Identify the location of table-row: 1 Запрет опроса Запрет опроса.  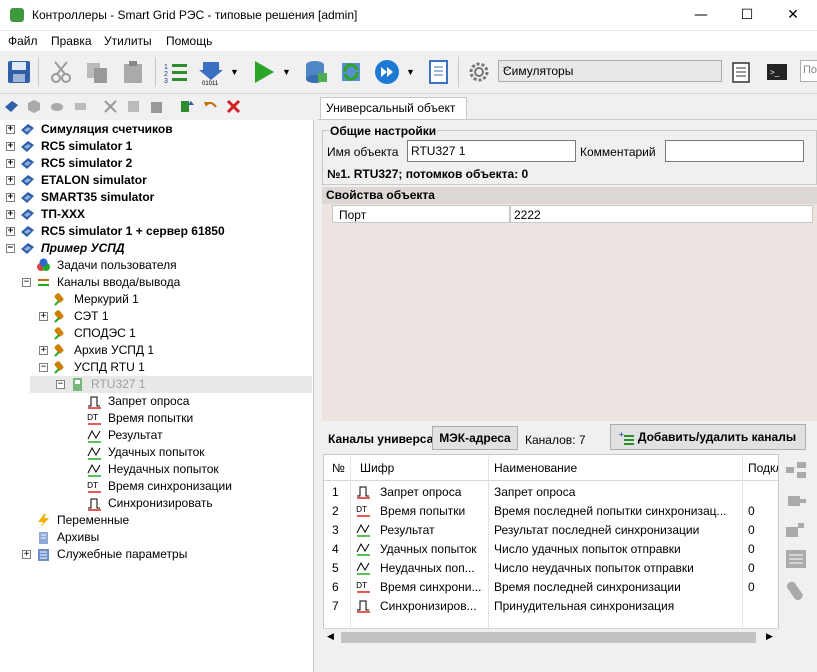
(551, 491).